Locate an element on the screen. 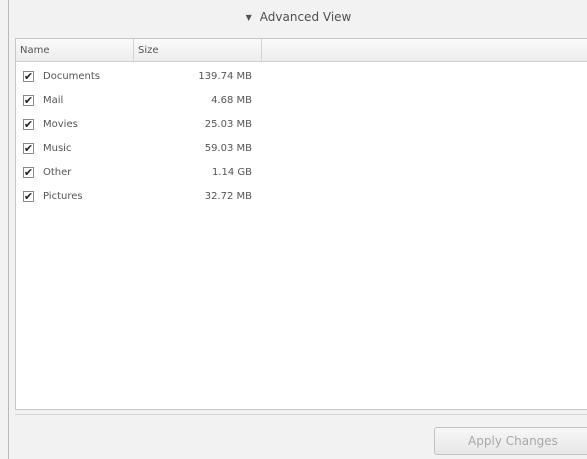  size-cell: 139.74 MB is located at coordinates (225, 76).